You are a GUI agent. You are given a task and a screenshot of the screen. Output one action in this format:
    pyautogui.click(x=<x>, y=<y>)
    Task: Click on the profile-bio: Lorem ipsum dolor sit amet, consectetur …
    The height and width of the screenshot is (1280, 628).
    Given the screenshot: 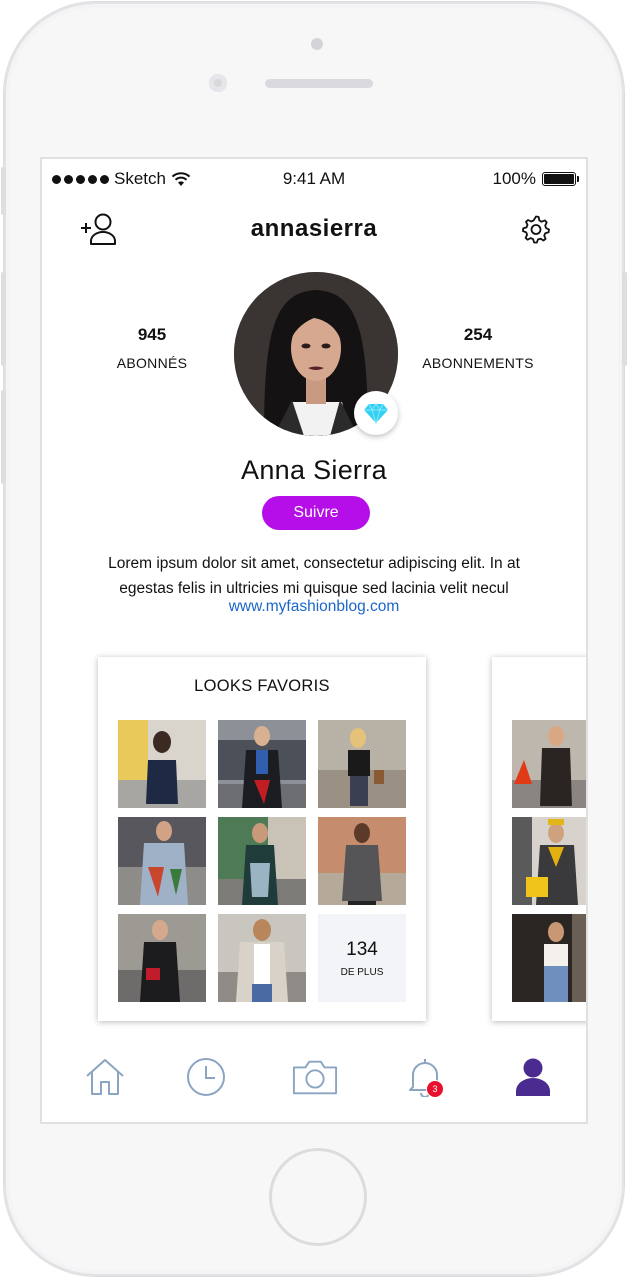 What is the action you would take?
    pyautogui.click(x=314, y=576)
    